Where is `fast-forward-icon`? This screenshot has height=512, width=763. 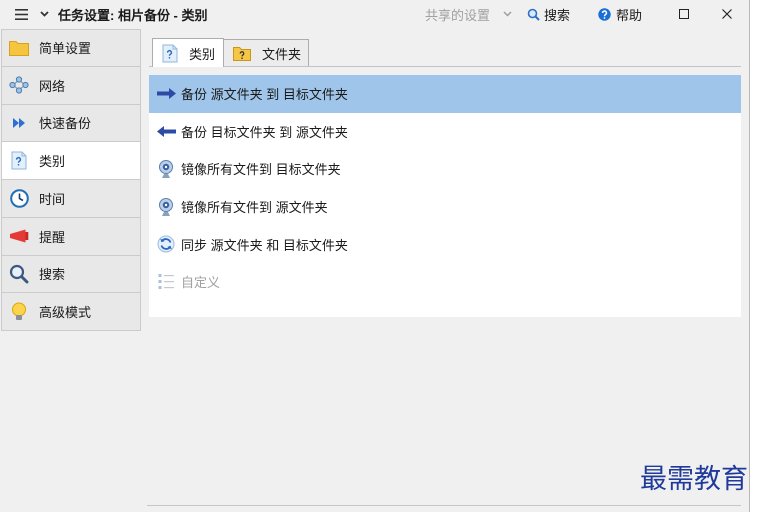 fast-forward-icon is located at coordinates (19, 123).